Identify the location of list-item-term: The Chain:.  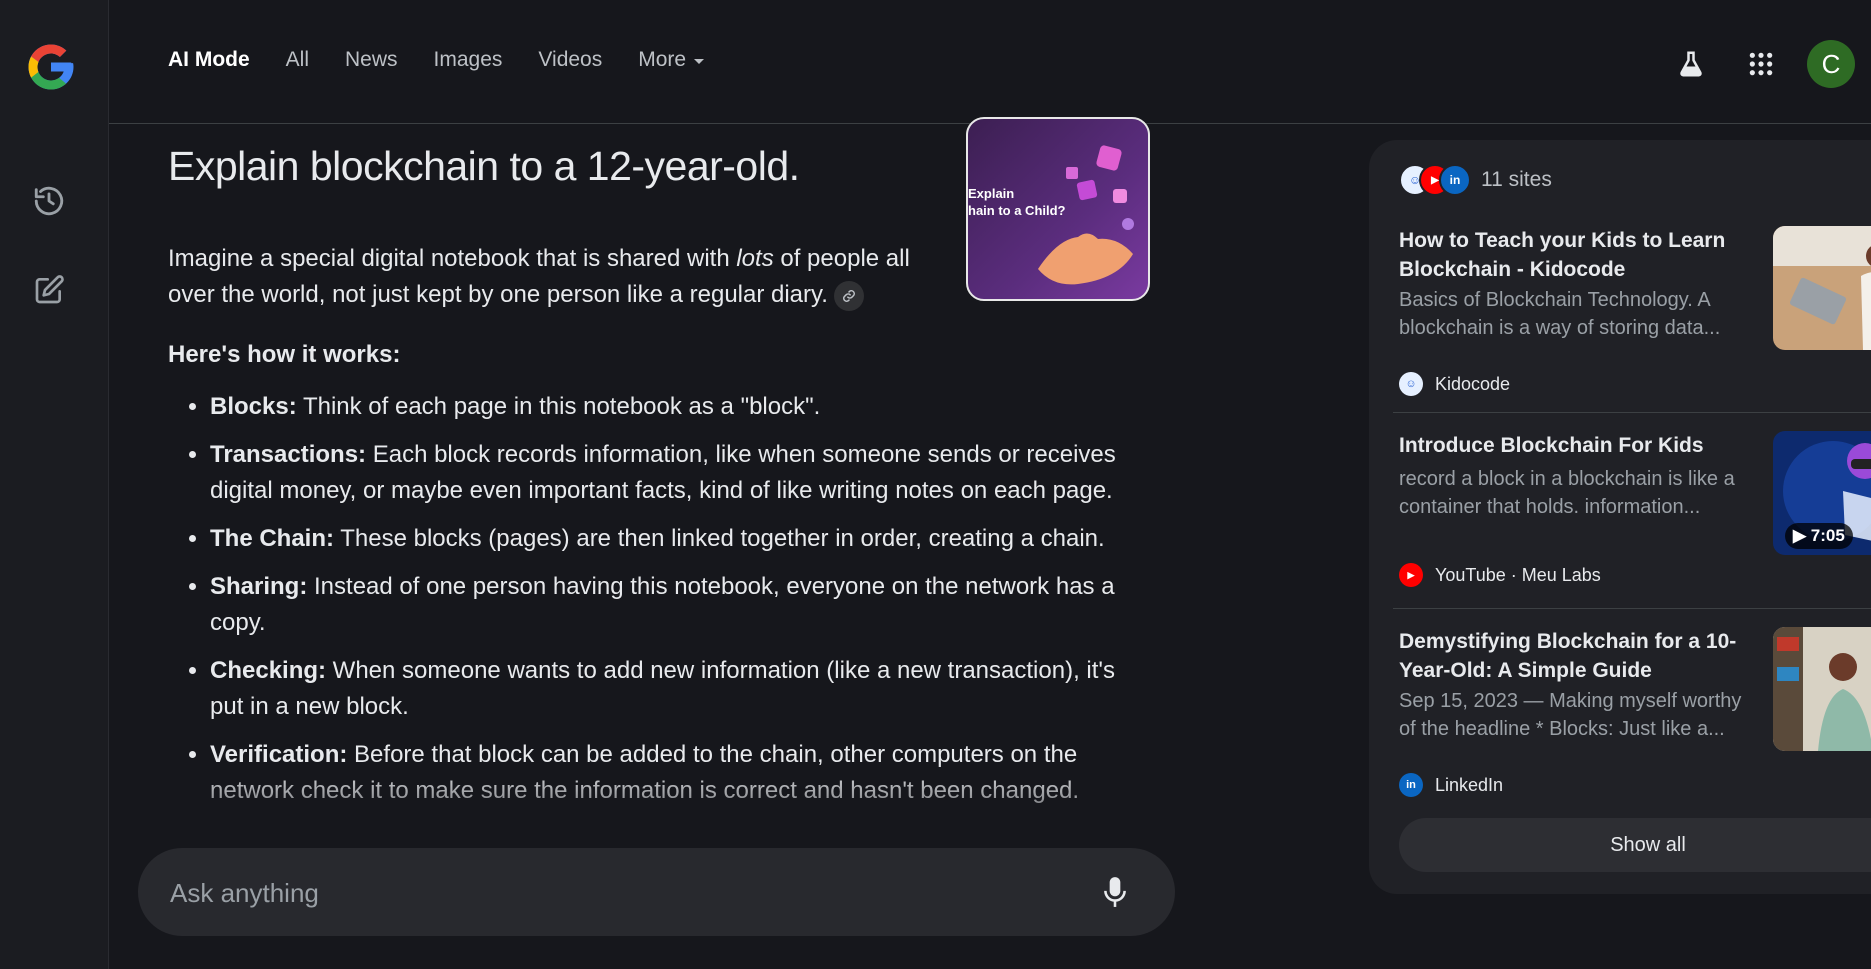
(272, 538).